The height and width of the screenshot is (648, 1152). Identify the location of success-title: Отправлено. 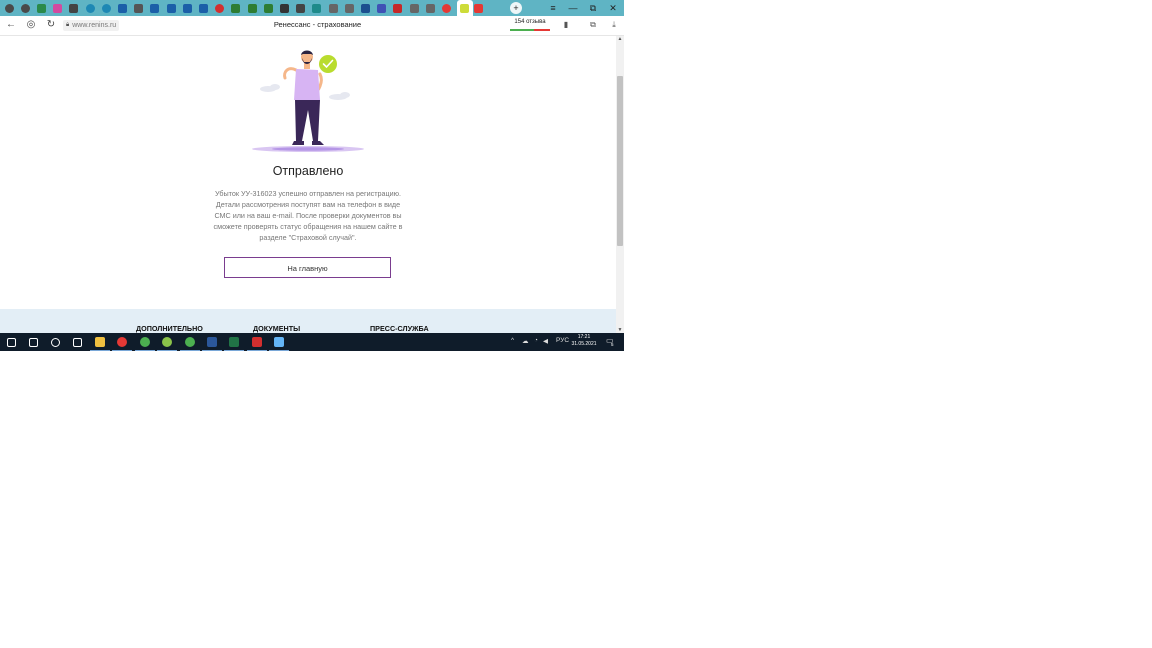
(308, 171).